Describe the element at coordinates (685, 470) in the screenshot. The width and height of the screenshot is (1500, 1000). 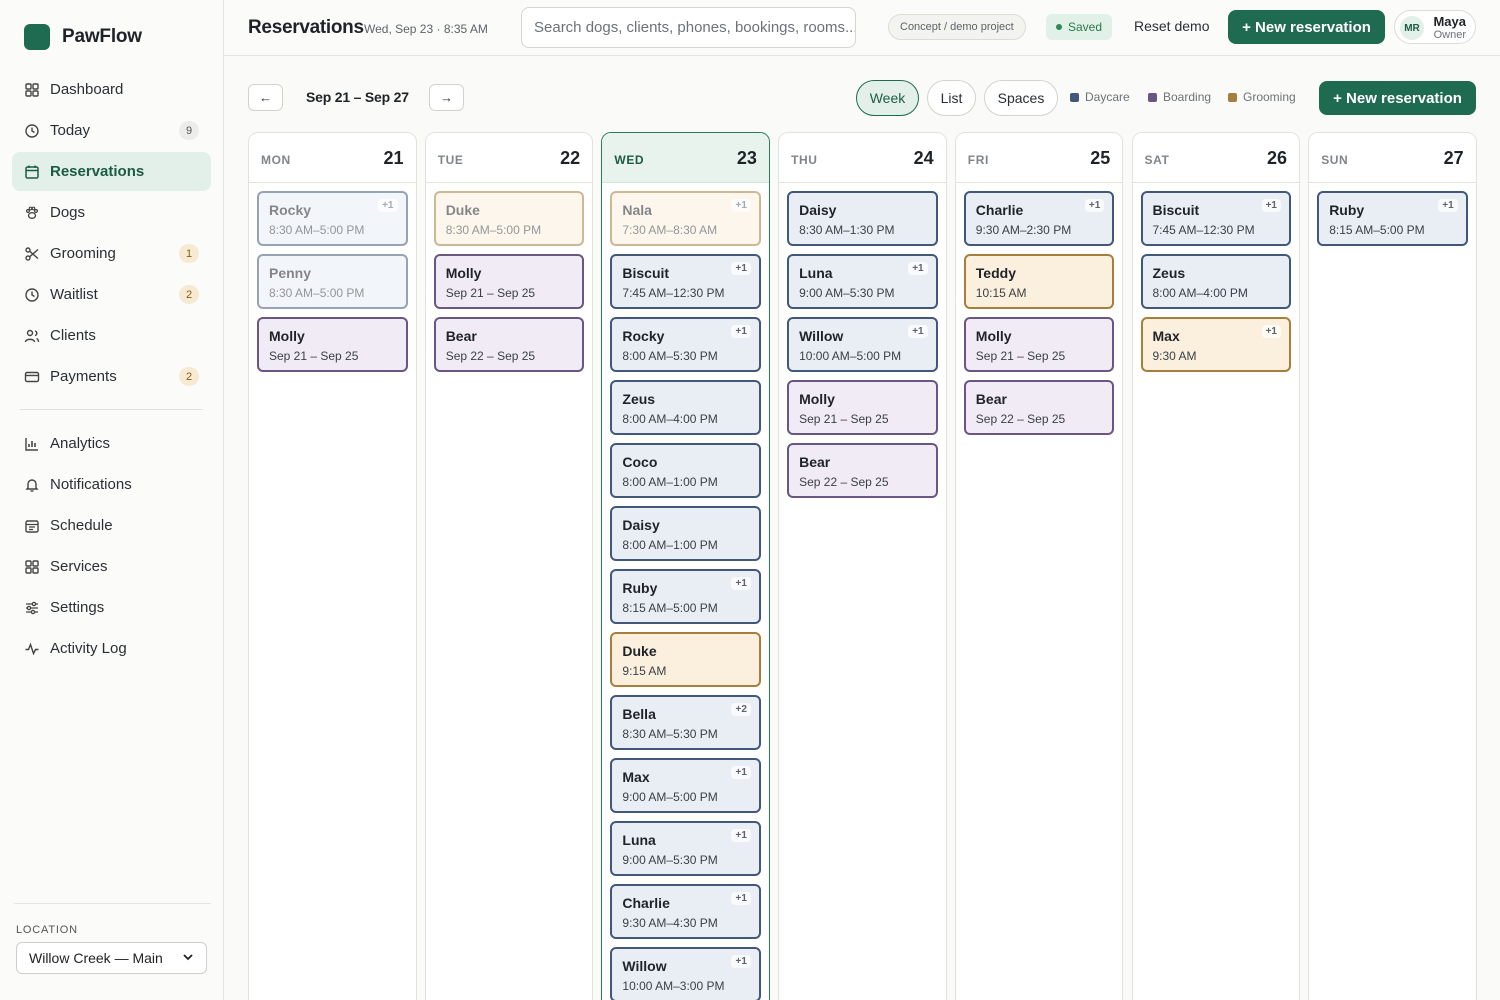
I see `reservation-card: Coco 8:00 AM–1:00 PM` at that location.